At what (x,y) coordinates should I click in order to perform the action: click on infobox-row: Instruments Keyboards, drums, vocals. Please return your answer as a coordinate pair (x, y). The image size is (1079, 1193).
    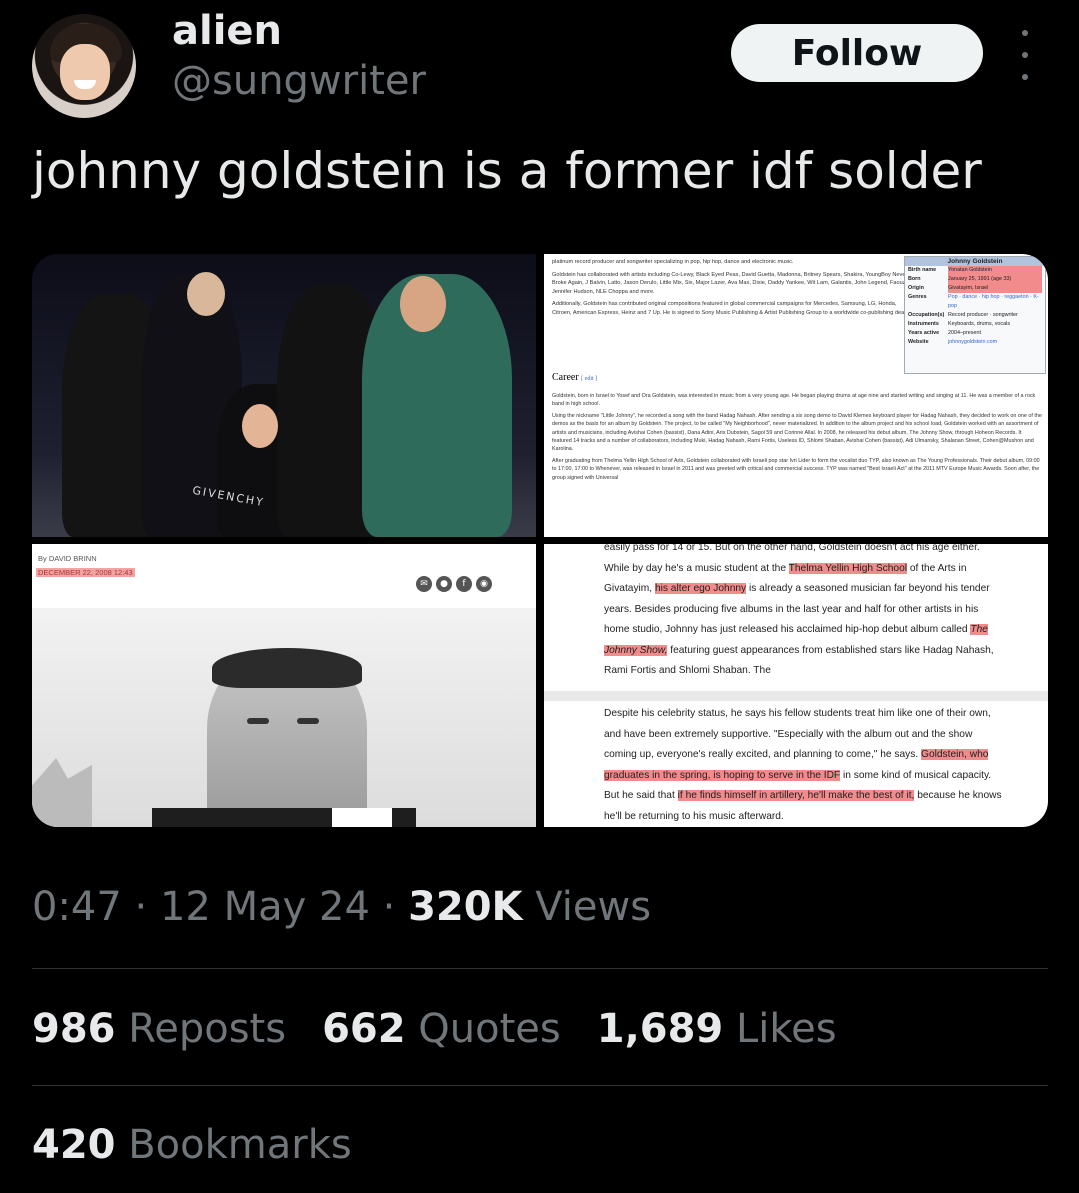
    Looking at the image, I should click on (959, 324).